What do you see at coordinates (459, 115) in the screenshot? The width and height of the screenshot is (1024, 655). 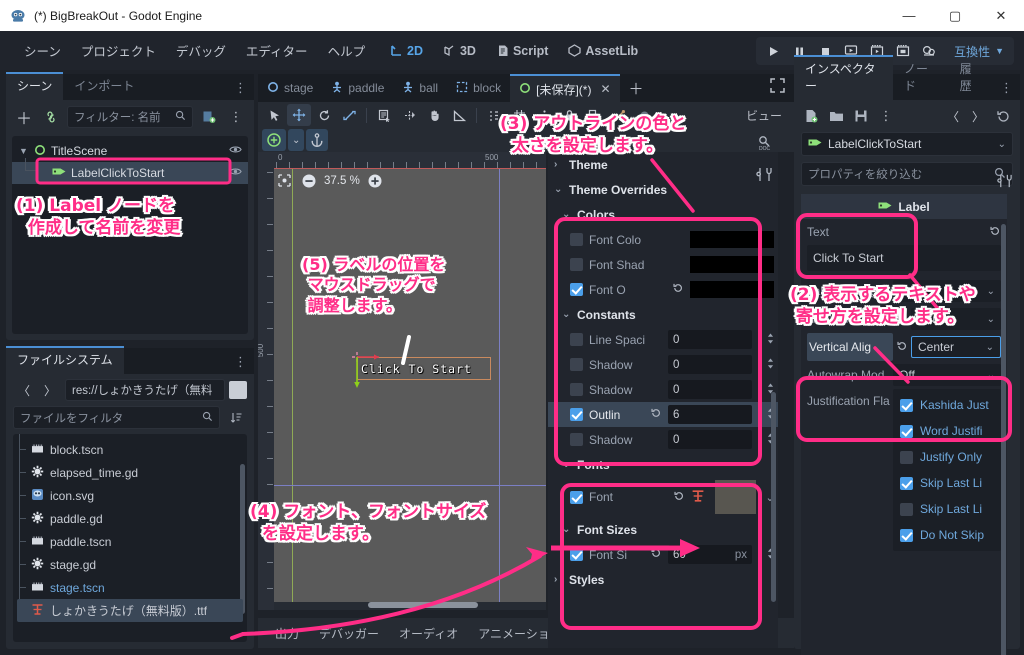 I see `measure-mode-button` at bounding box center [459, 115].